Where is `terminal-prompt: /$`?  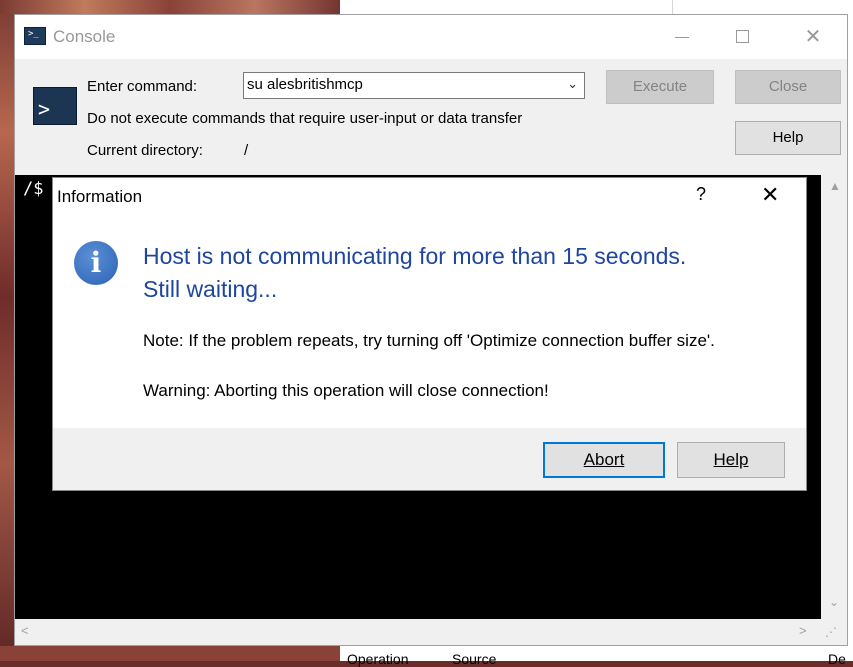
terminal-prompt: /$ is located at coordinates (33, 189).